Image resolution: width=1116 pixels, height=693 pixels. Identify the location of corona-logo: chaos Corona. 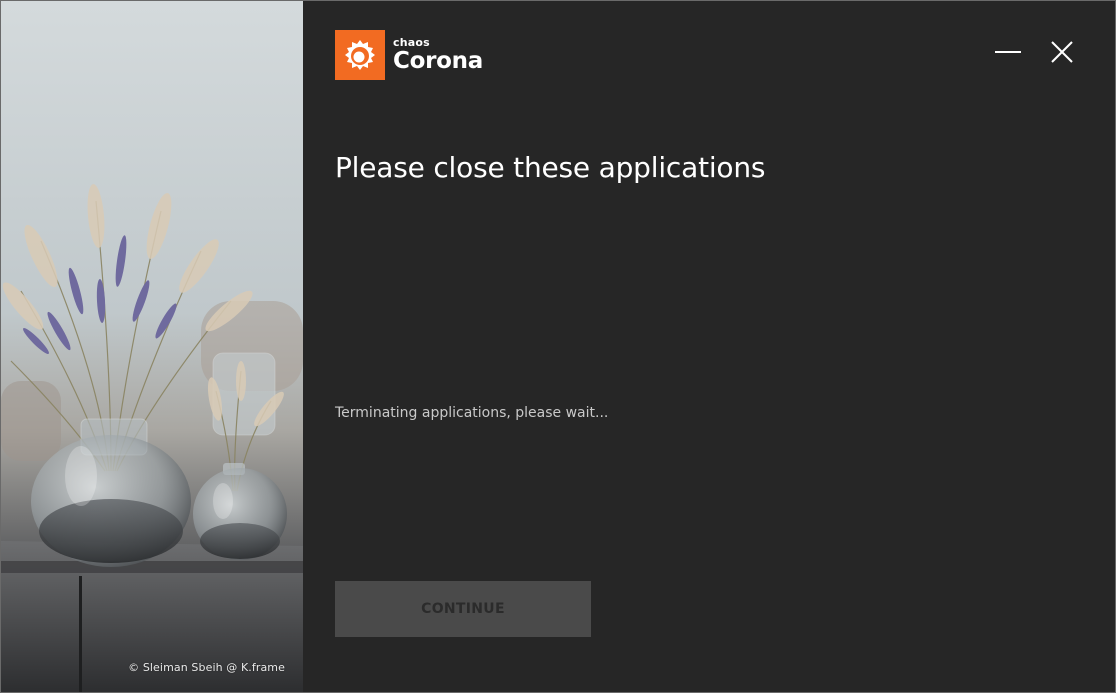
(409, 55).